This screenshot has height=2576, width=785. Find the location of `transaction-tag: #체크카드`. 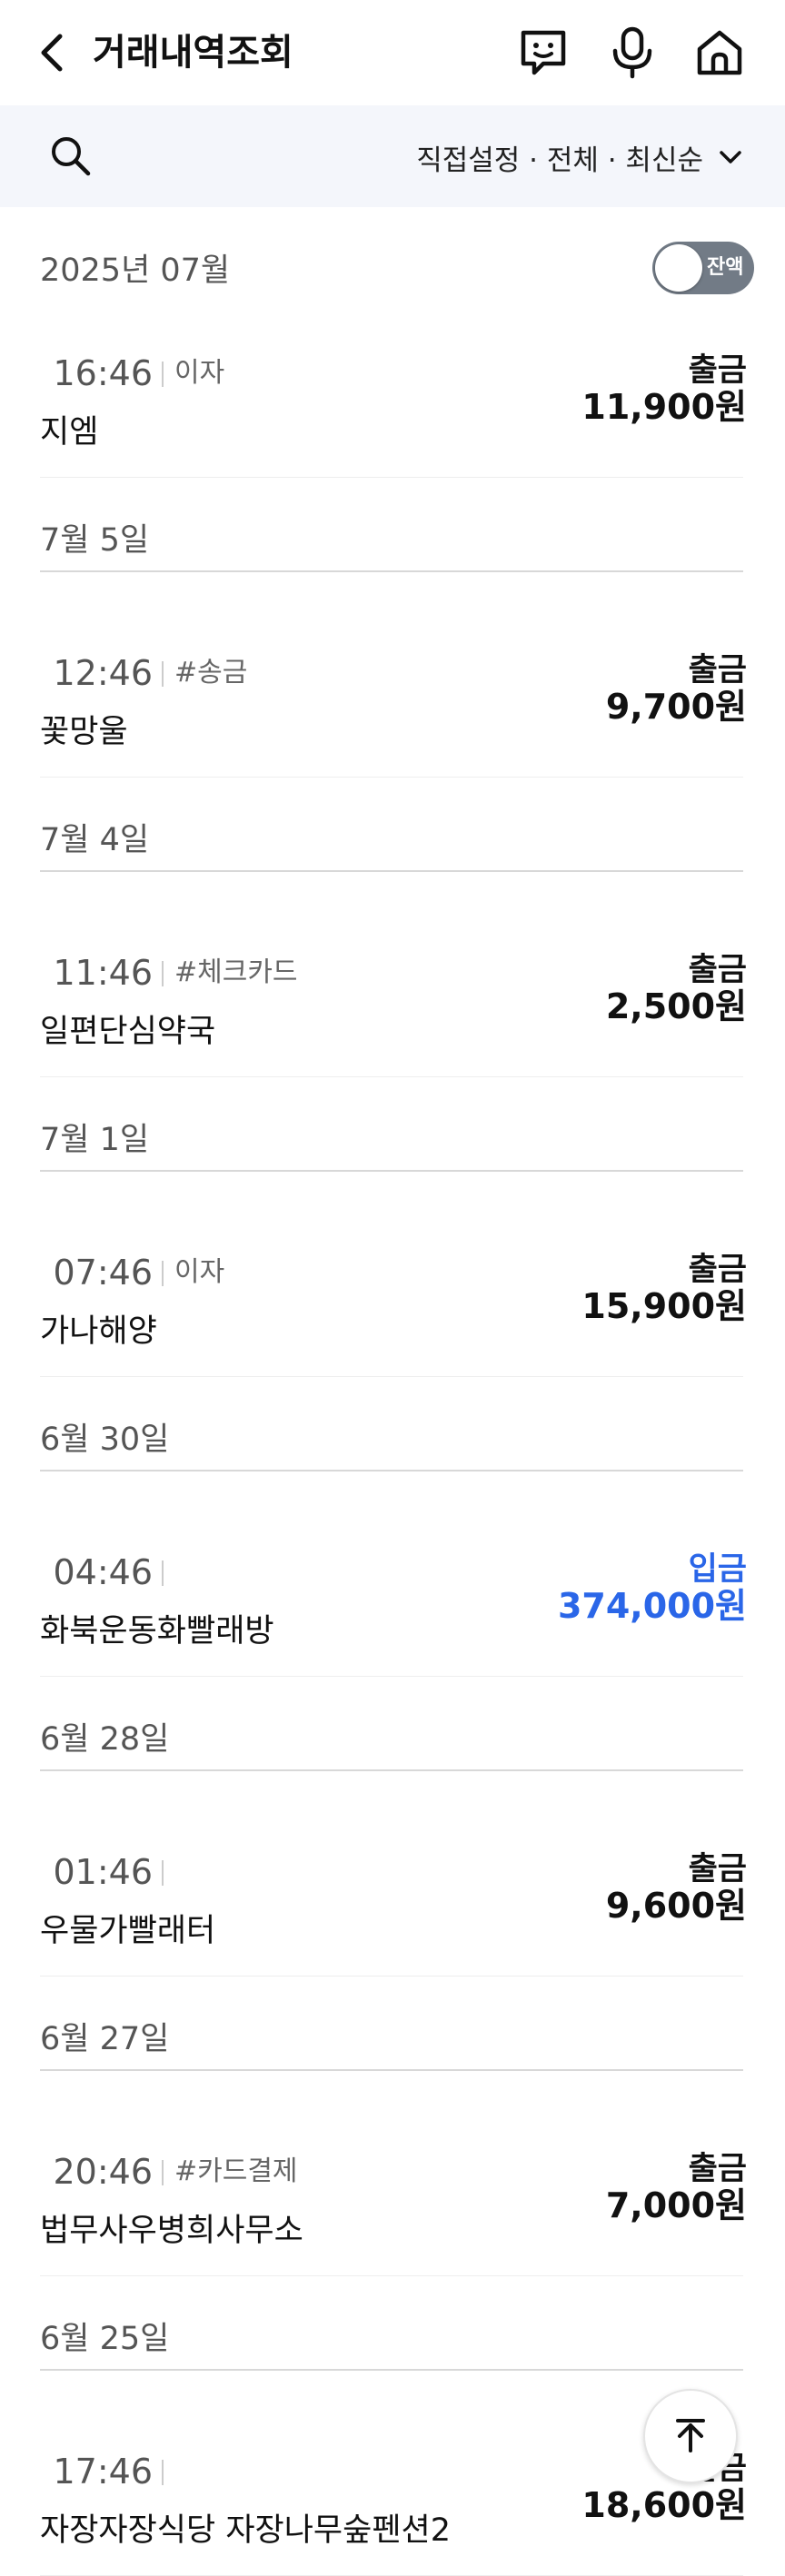

transaction-tag: #체크카드 is located at coordinates (236, 972).